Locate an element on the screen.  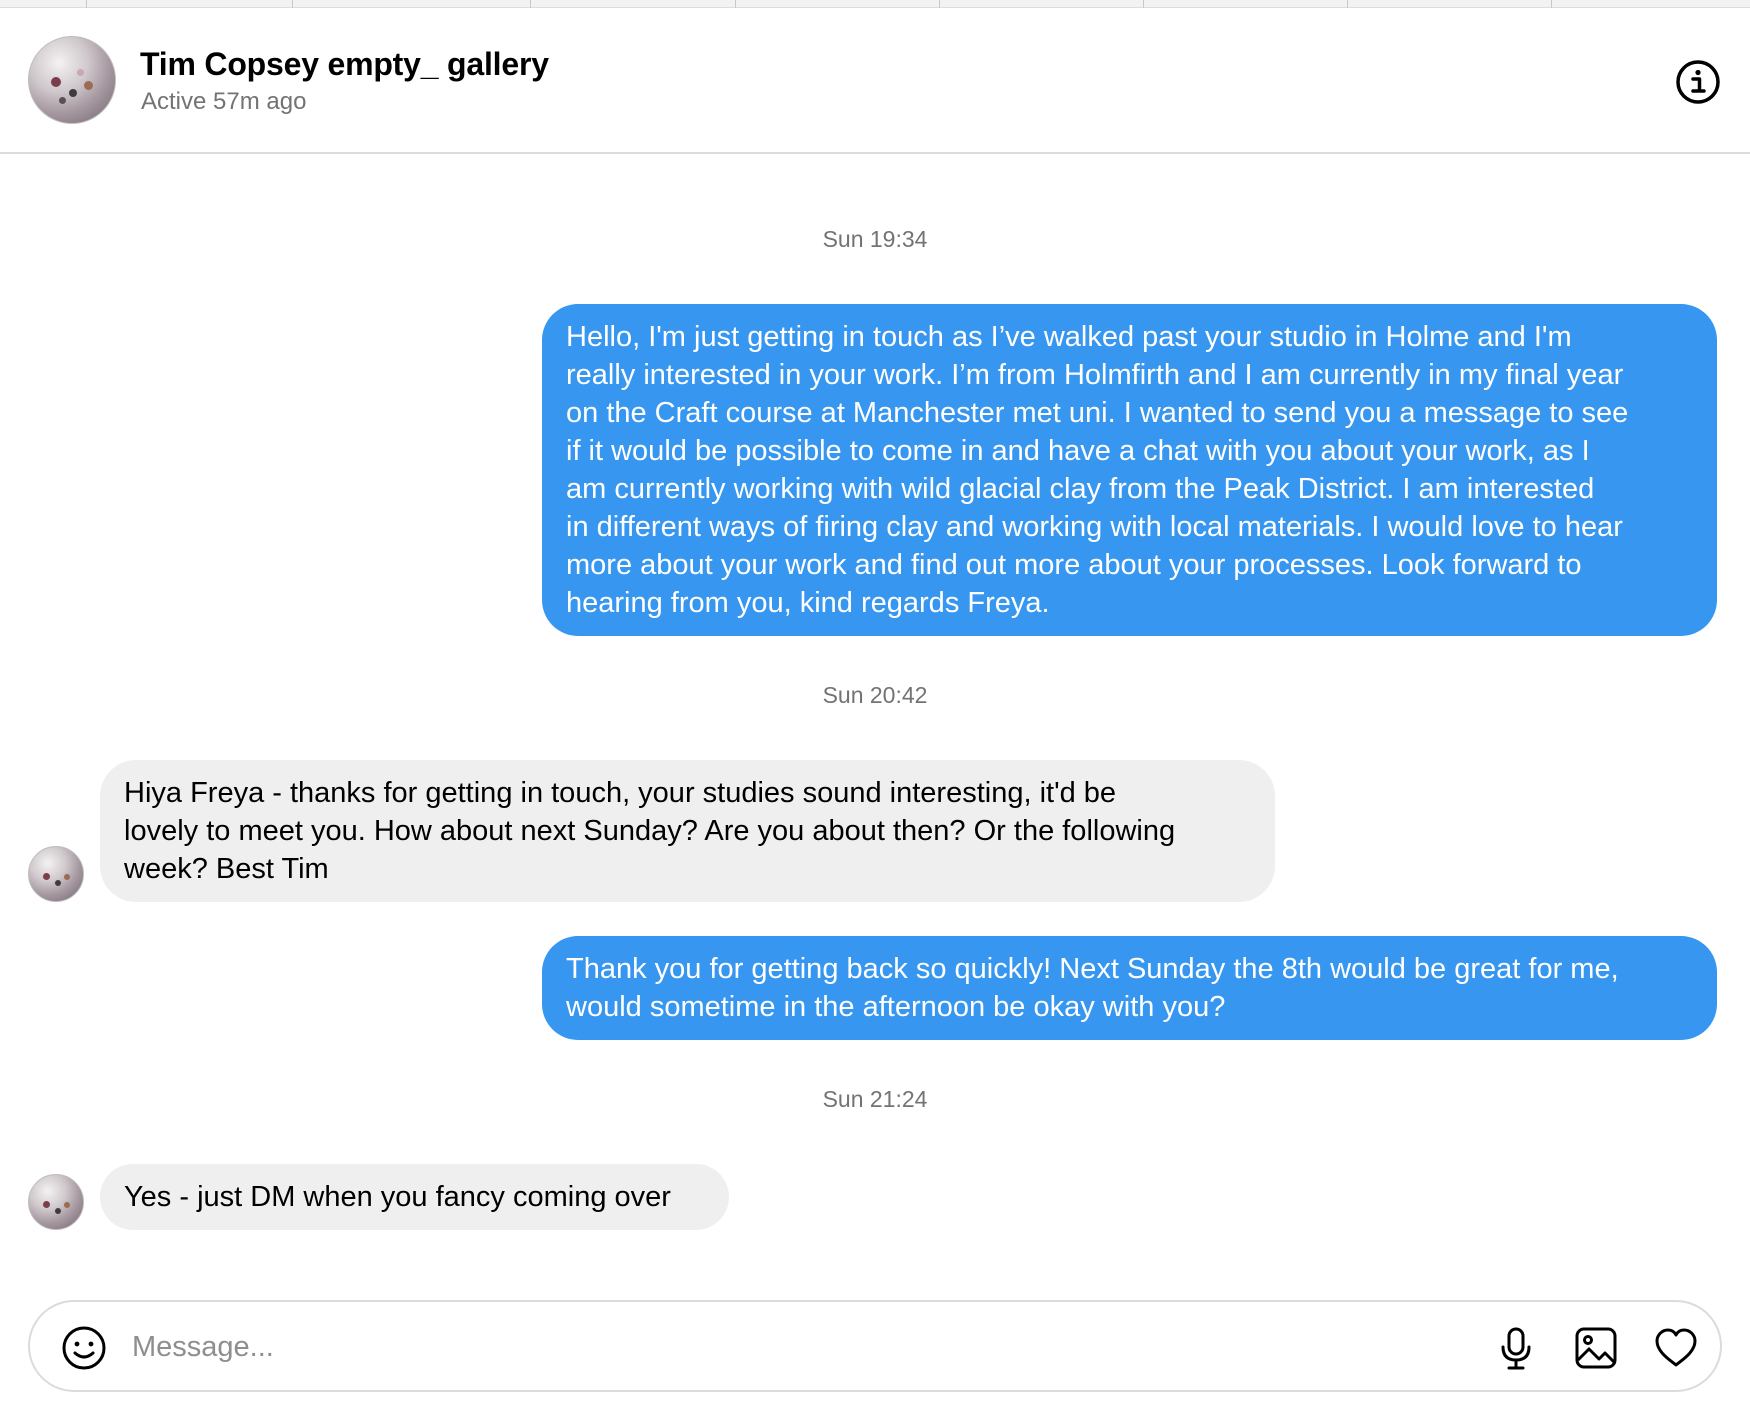
browser-tab-strip is located at coordinates (875, 4).